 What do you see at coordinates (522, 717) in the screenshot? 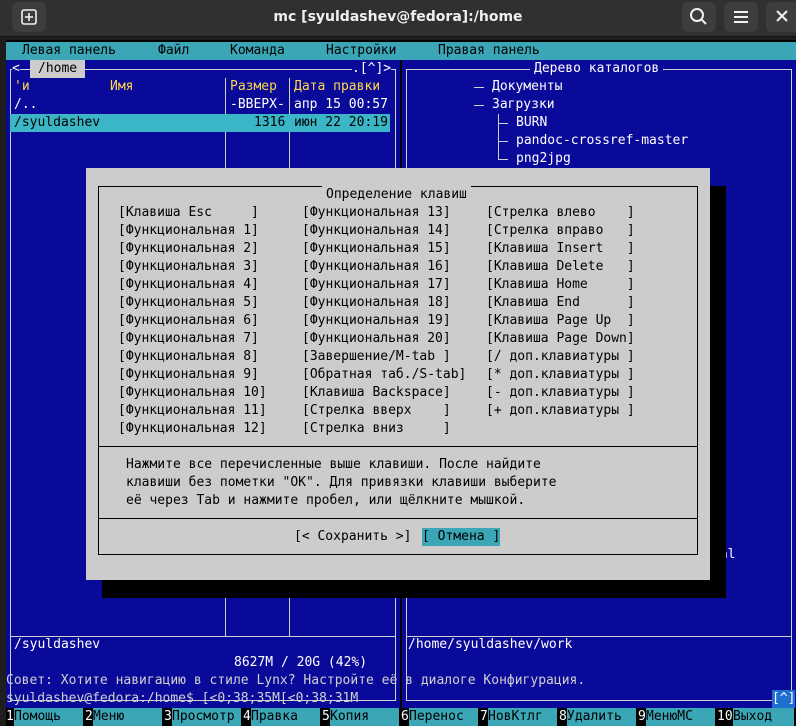
I see `fkey-7-button: НовКтлг` at bounding box center [522, 717].